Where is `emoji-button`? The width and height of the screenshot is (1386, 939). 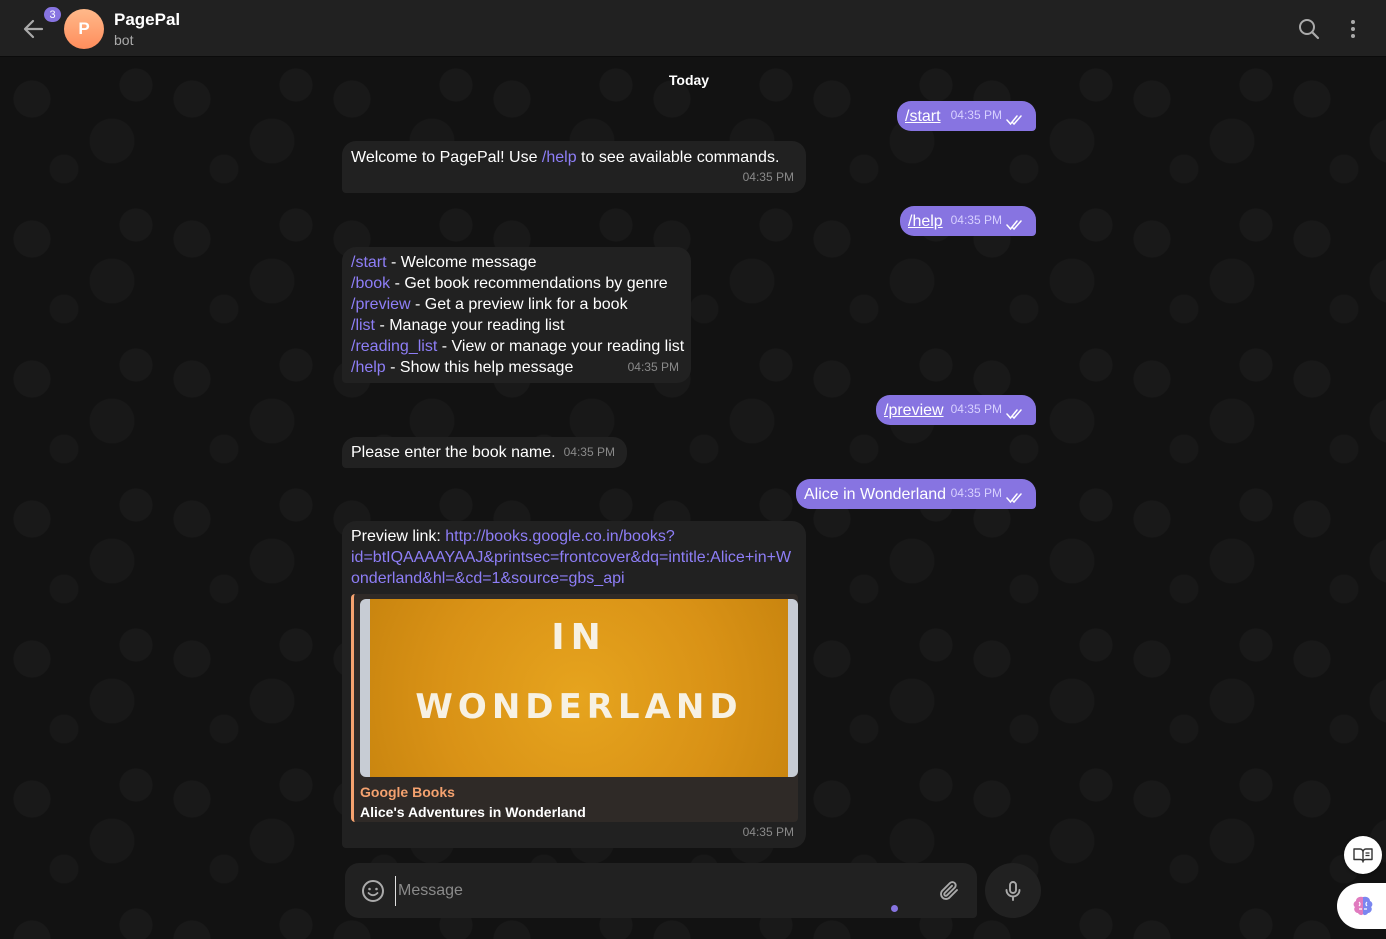
emoji-button is located at coordinates (373, 891).